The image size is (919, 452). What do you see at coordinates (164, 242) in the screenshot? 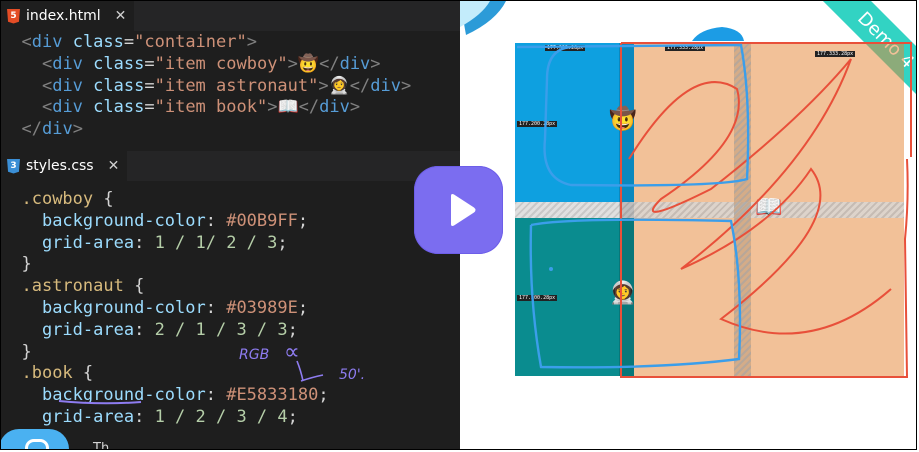
I see `code-line: grid-area: 1 / 1/ 2 / 3;` at bounding box center [164, 242].